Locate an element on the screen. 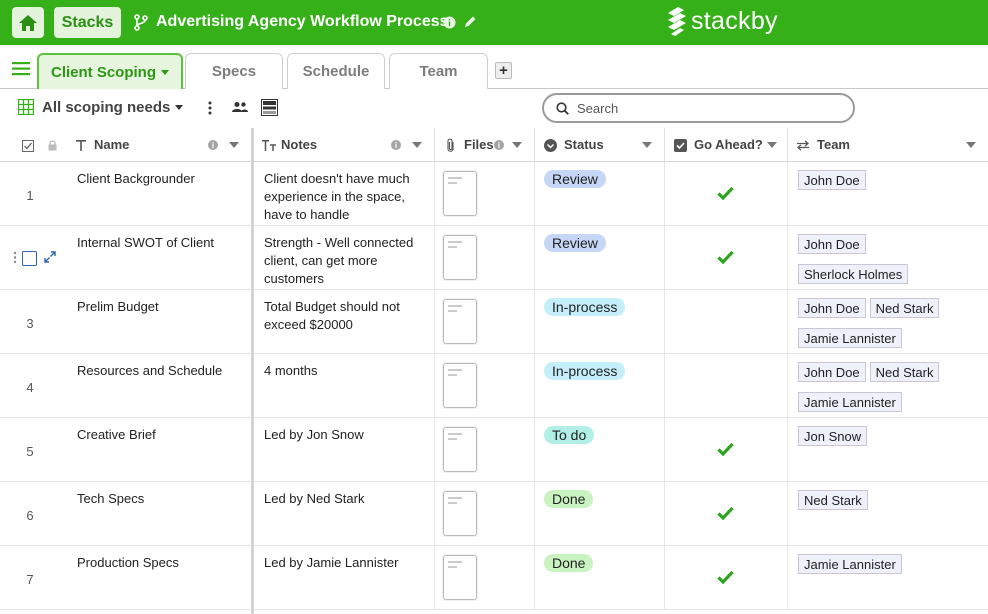 This screenshot has width=988, height=614. notes-cell: Led by Ned Stark is located at coordinates (344, 514).